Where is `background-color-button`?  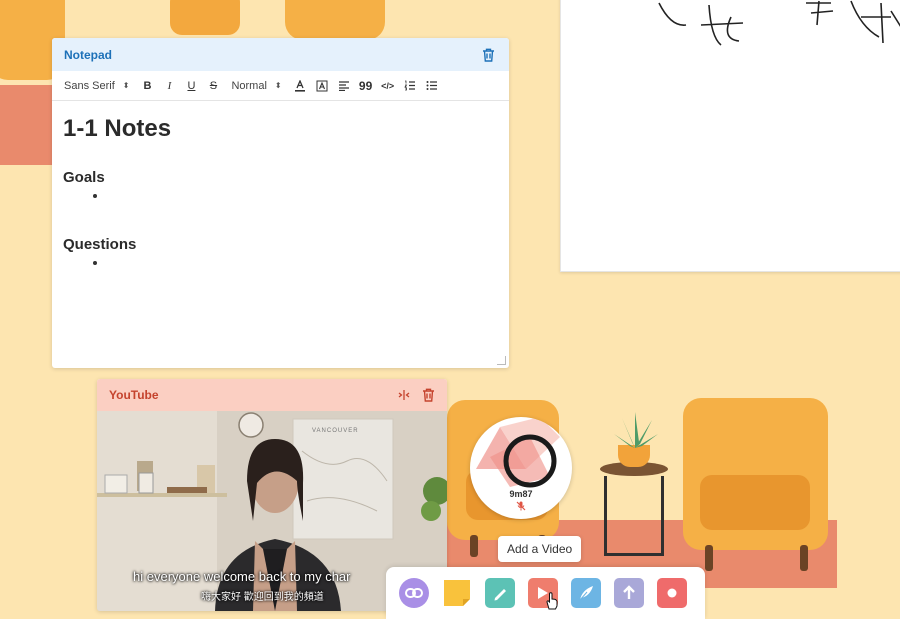 background-color-button is located at coordinates (322, 86).